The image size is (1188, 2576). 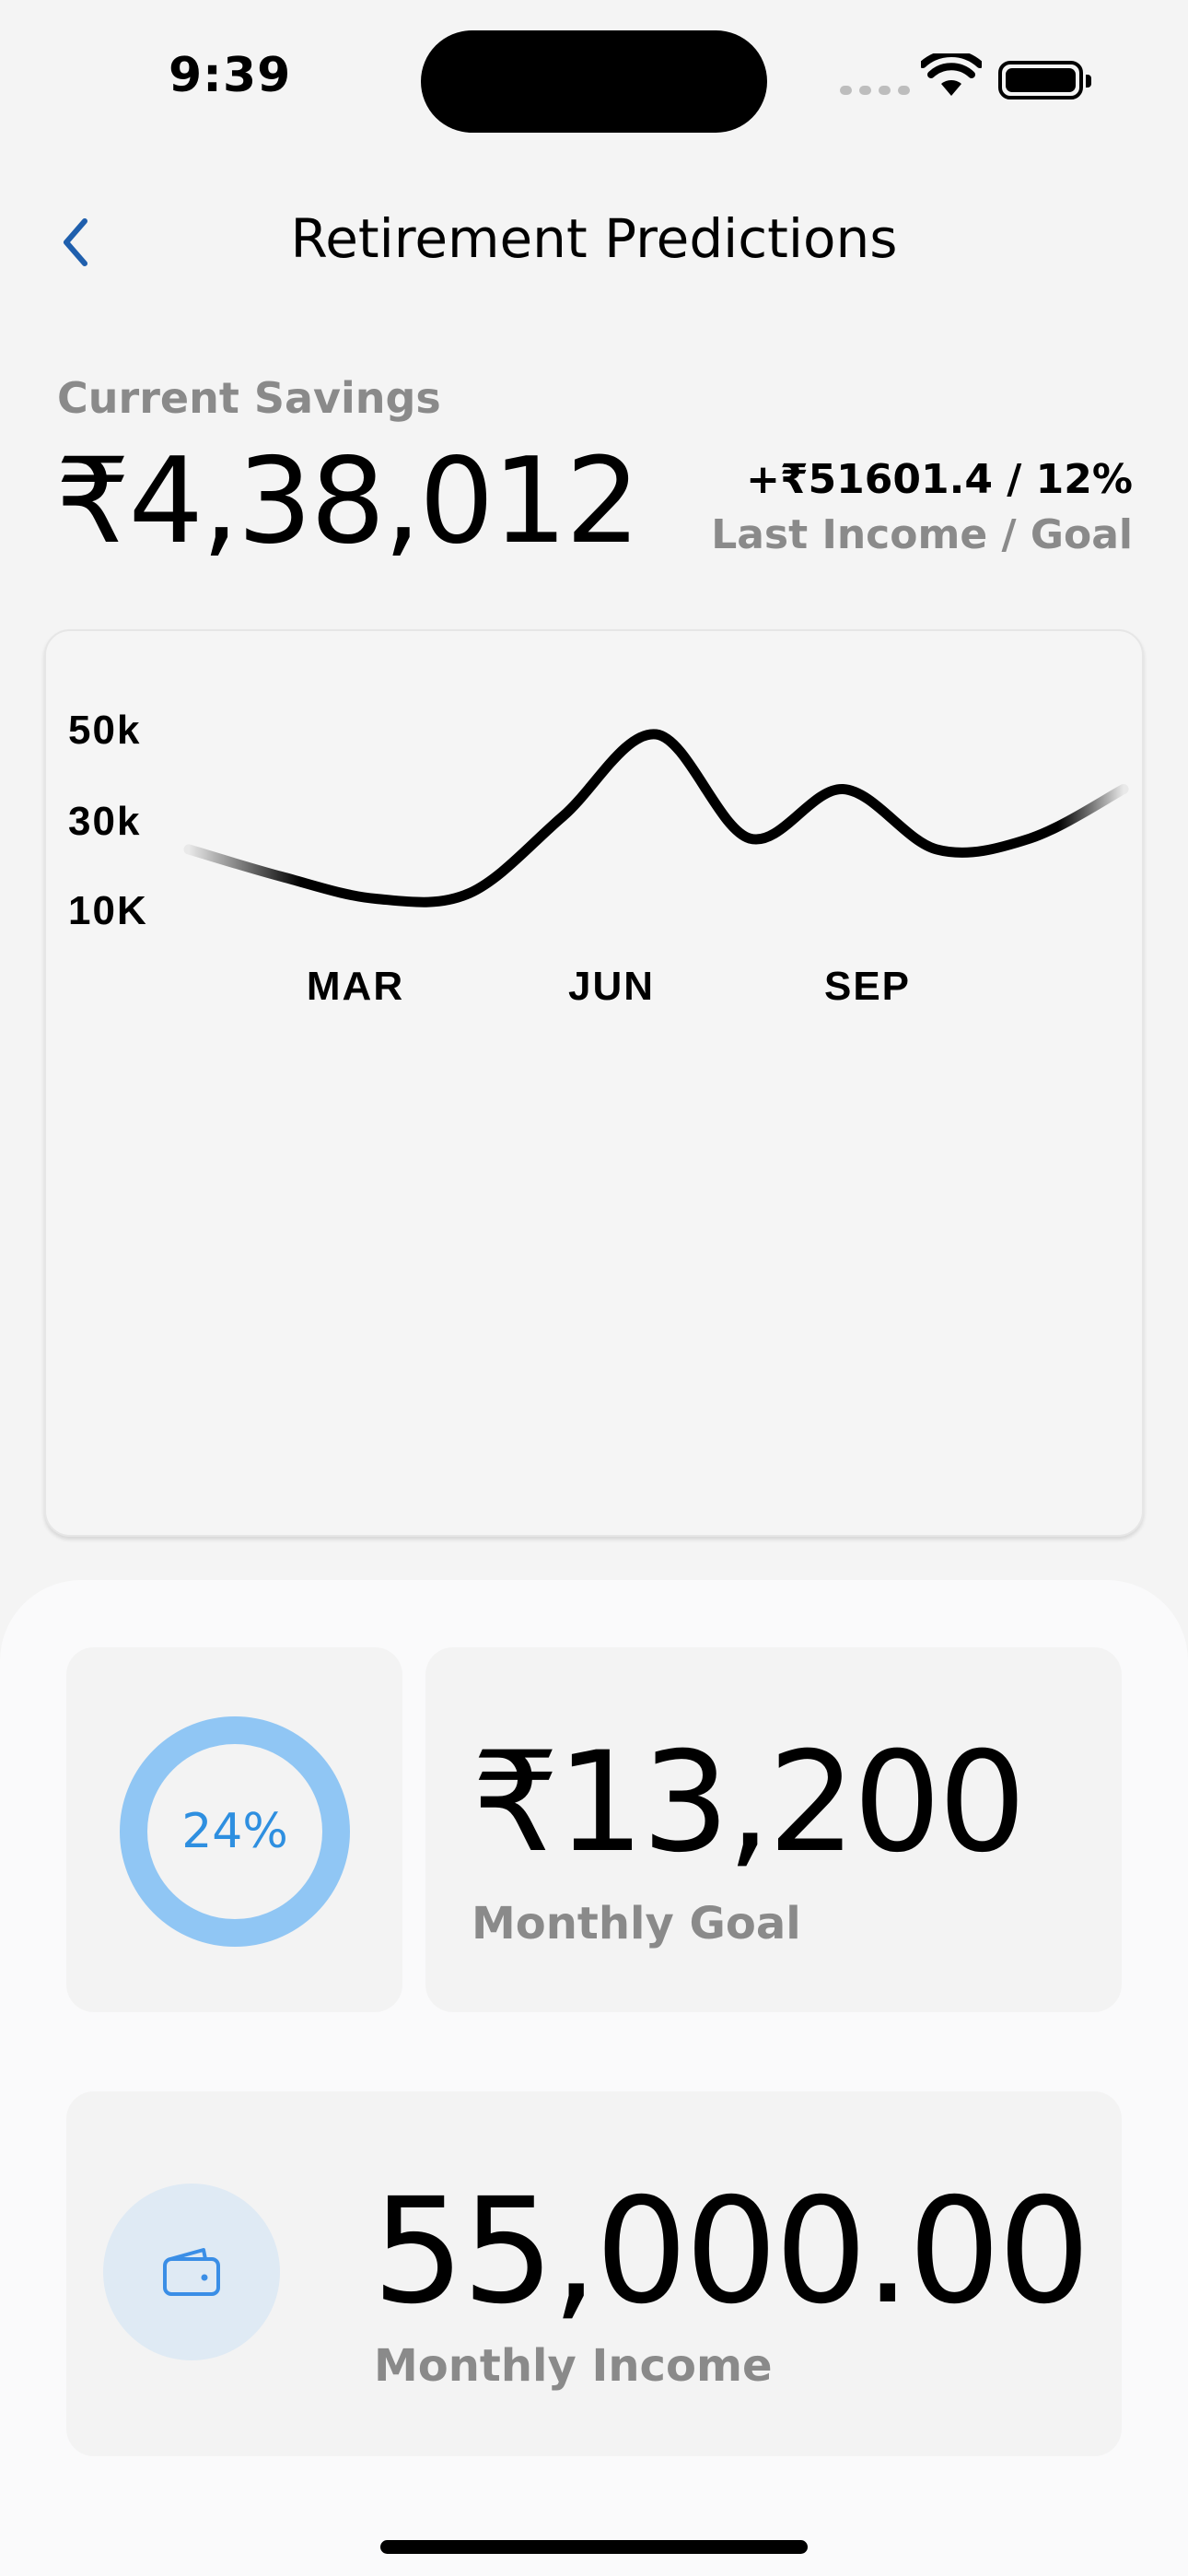 I want to click on wifi-icon, so click(x=951, y=74).